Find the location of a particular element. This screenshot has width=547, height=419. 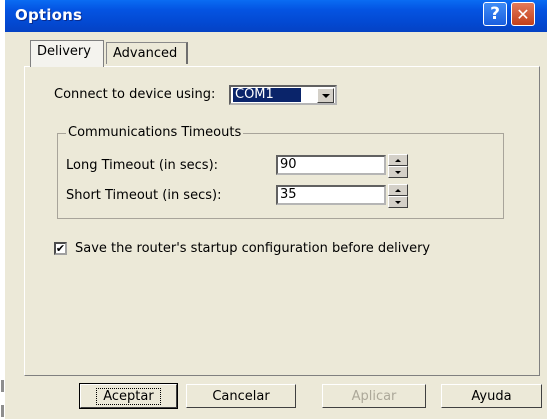

connect-device-value: COM1 is located at coordinates (267, 95).